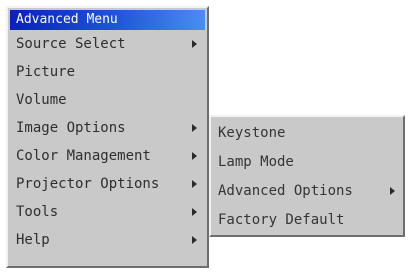 This screenshot has height=273, width=408. What do you see at coordinates (41, 100) in the screenshot?
I see `menu-item-label: Volume` at bounding box center [41, 100].